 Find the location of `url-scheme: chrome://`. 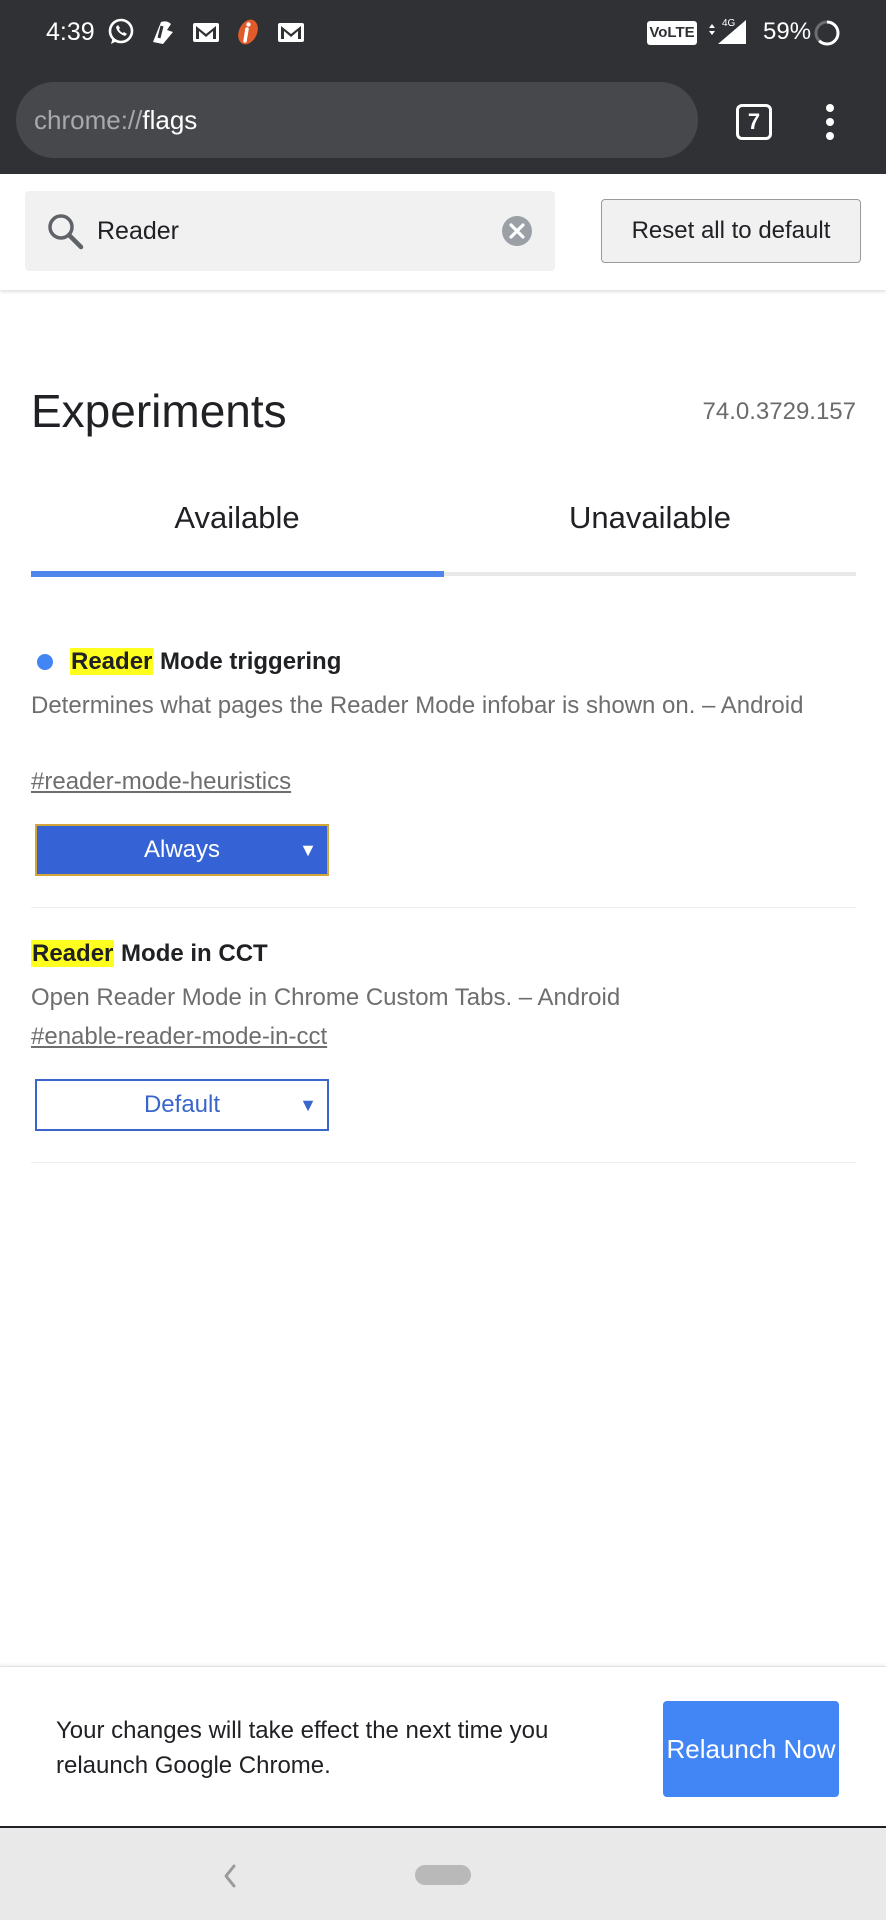

url-scheme: chrome:// is located at coordinates (88, 120).